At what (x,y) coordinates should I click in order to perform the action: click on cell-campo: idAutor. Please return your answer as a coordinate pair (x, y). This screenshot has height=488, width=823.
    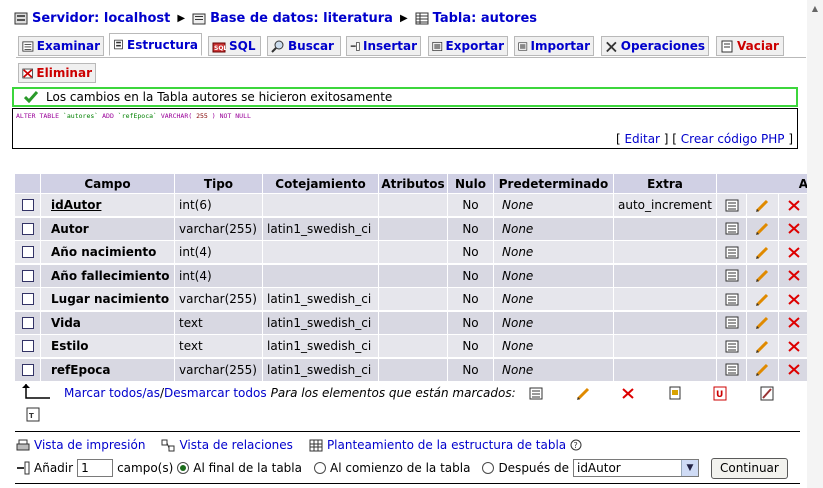
    Looking at the image, I should click on (108, 205).